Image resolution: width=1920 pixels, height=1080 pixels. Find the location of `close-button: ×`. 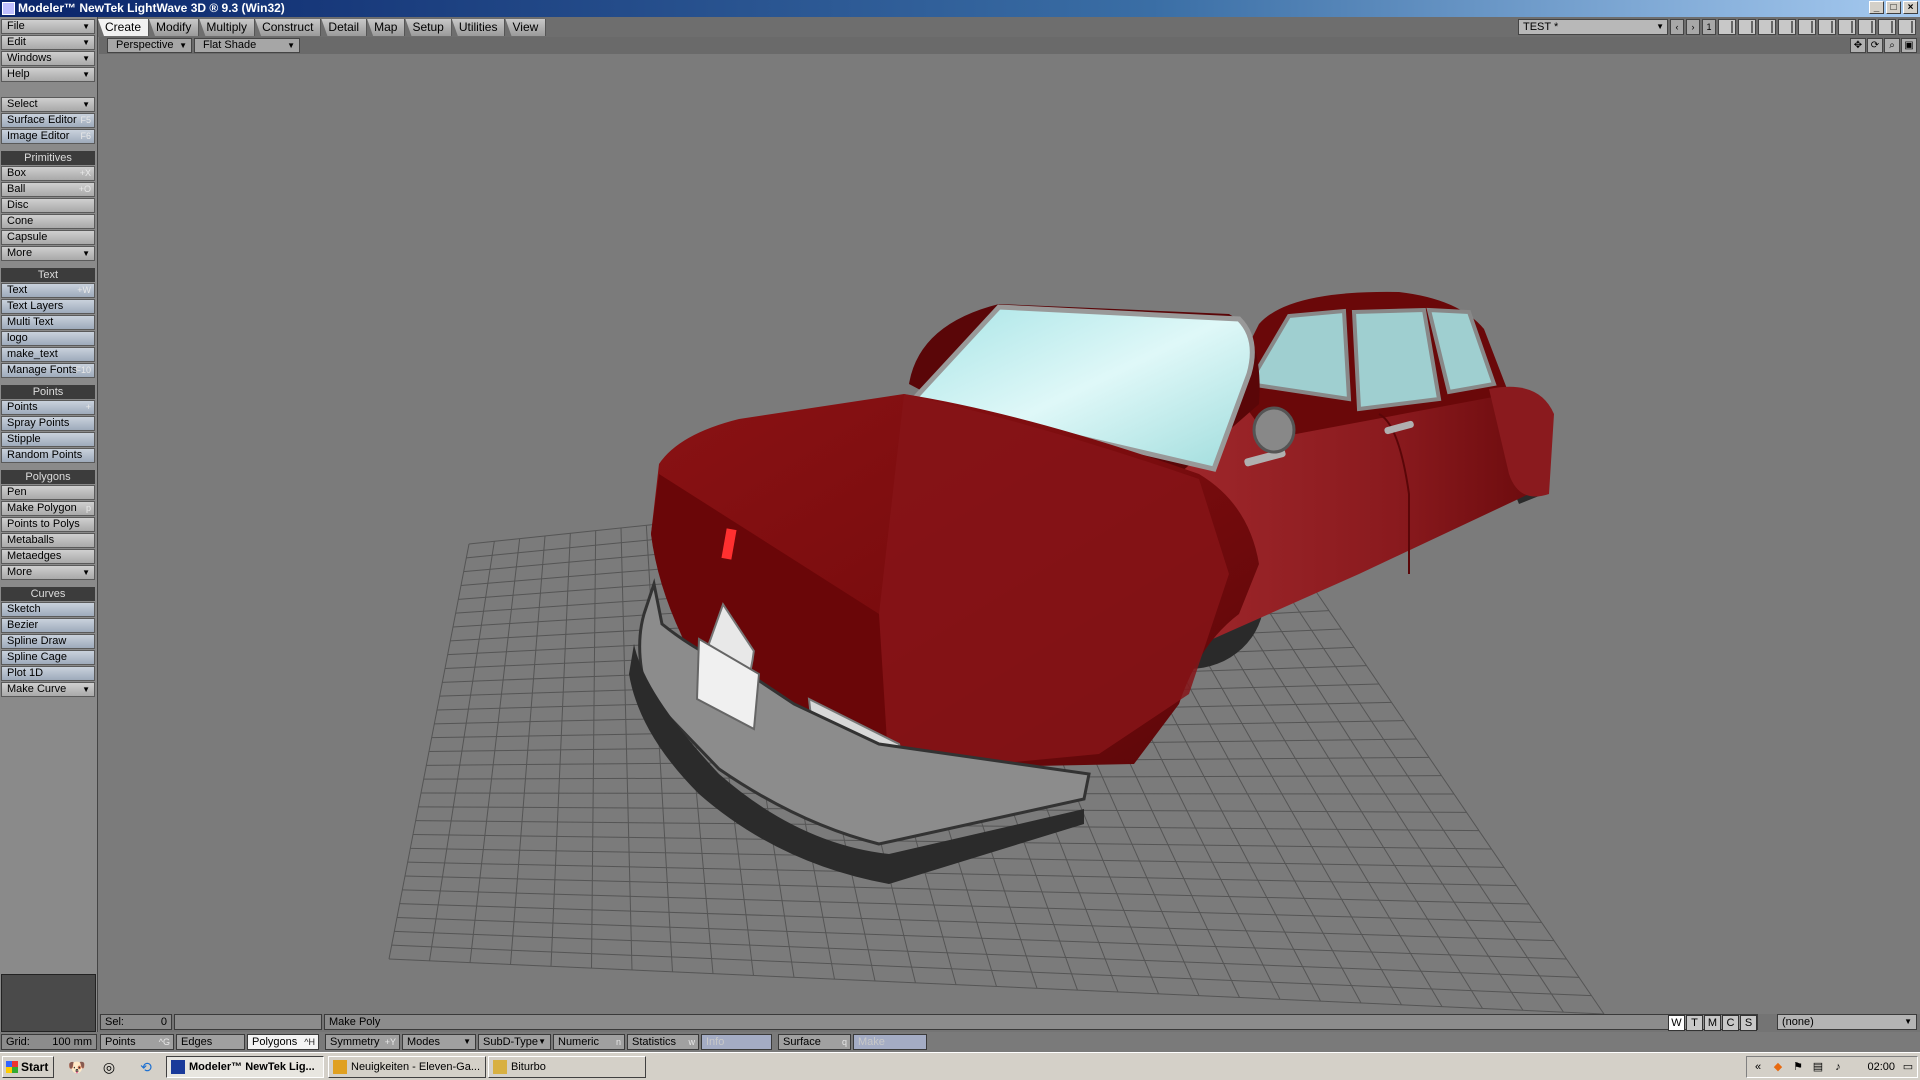

close-button: × is located at coordinates (1910, 7).